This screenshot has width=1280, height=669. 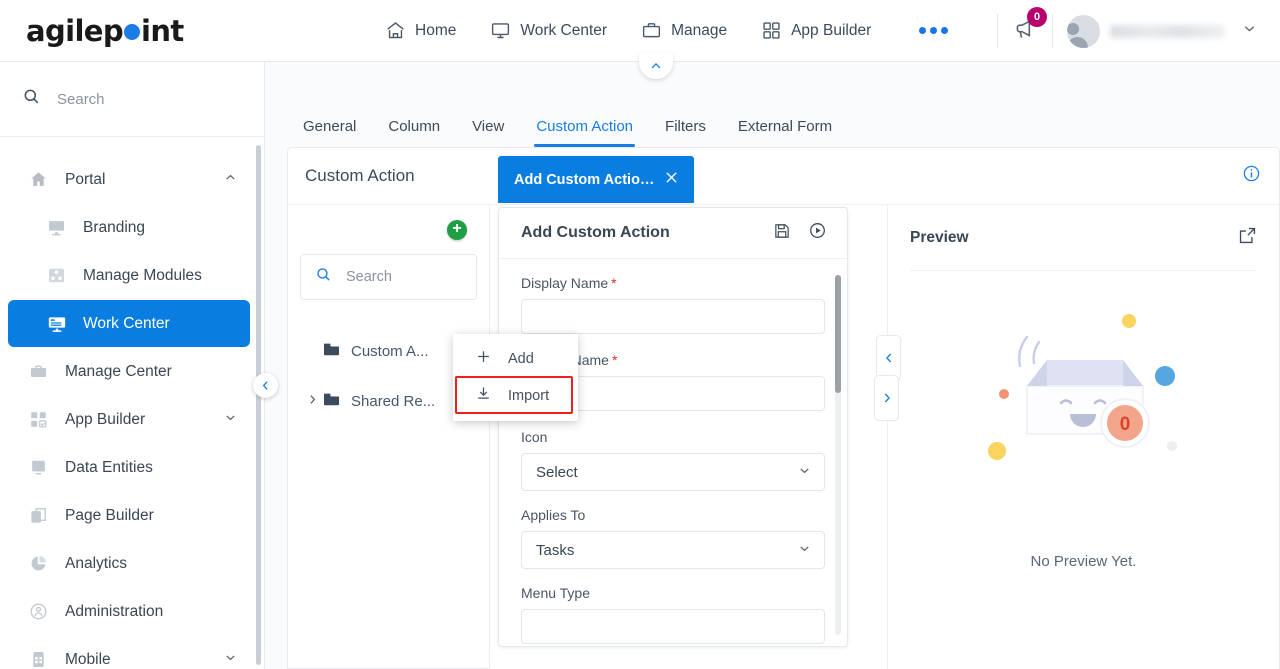 What do you see at coordinates (38, 563) in the screenshot?
I see `pie-chart-icon` at bounding box center [38, 563].